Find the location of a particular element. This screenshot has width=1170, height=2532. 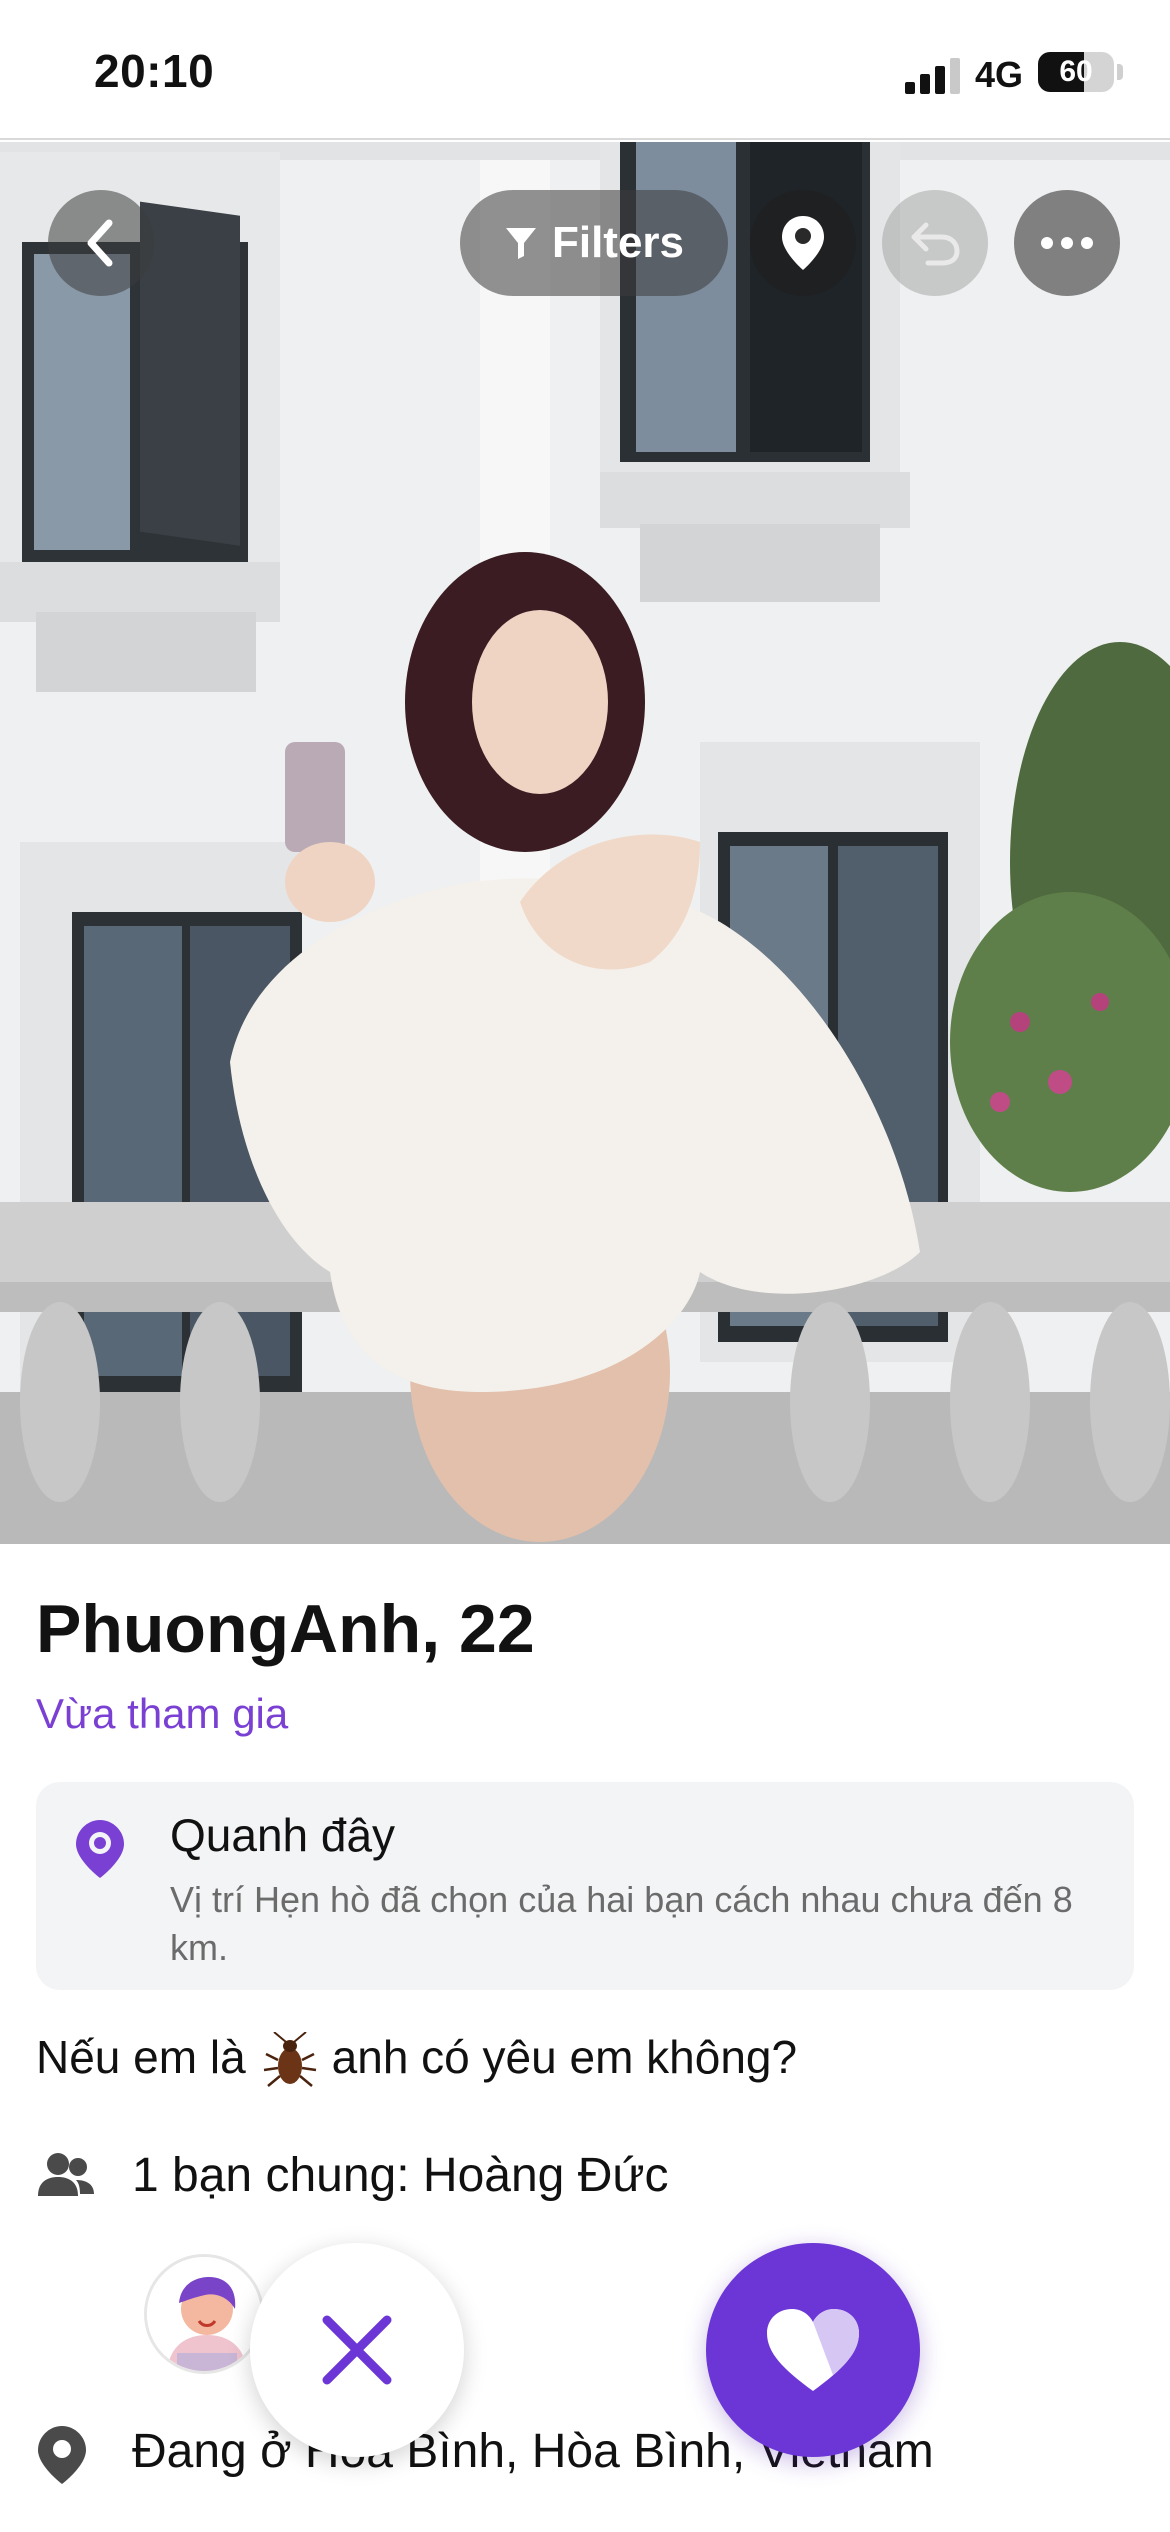

people-icon is located at coordinates (66, 2174).